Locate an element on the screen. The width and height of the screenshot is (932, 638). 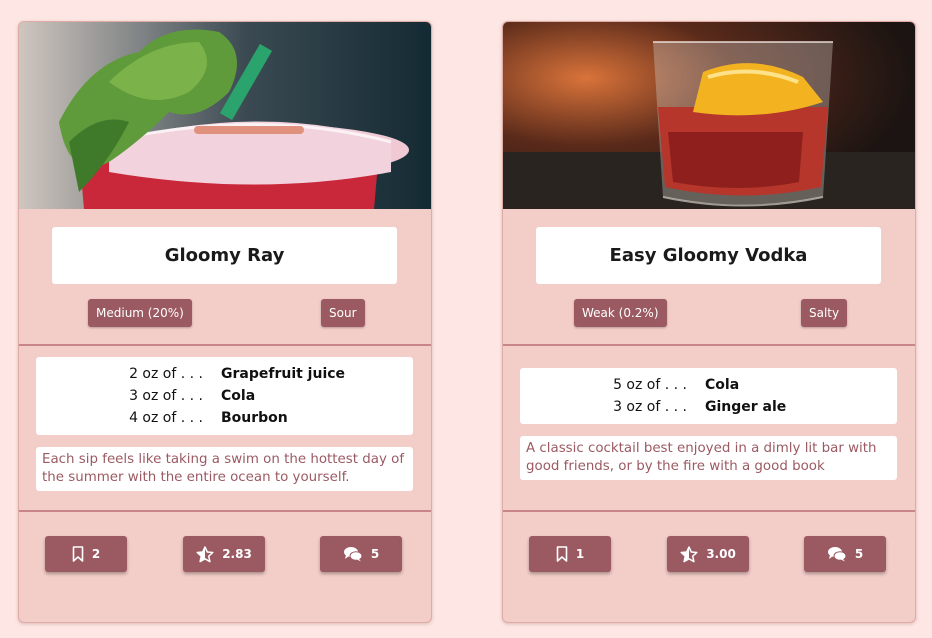
rating-button: 2.83 is located at coordinates (224, 554).